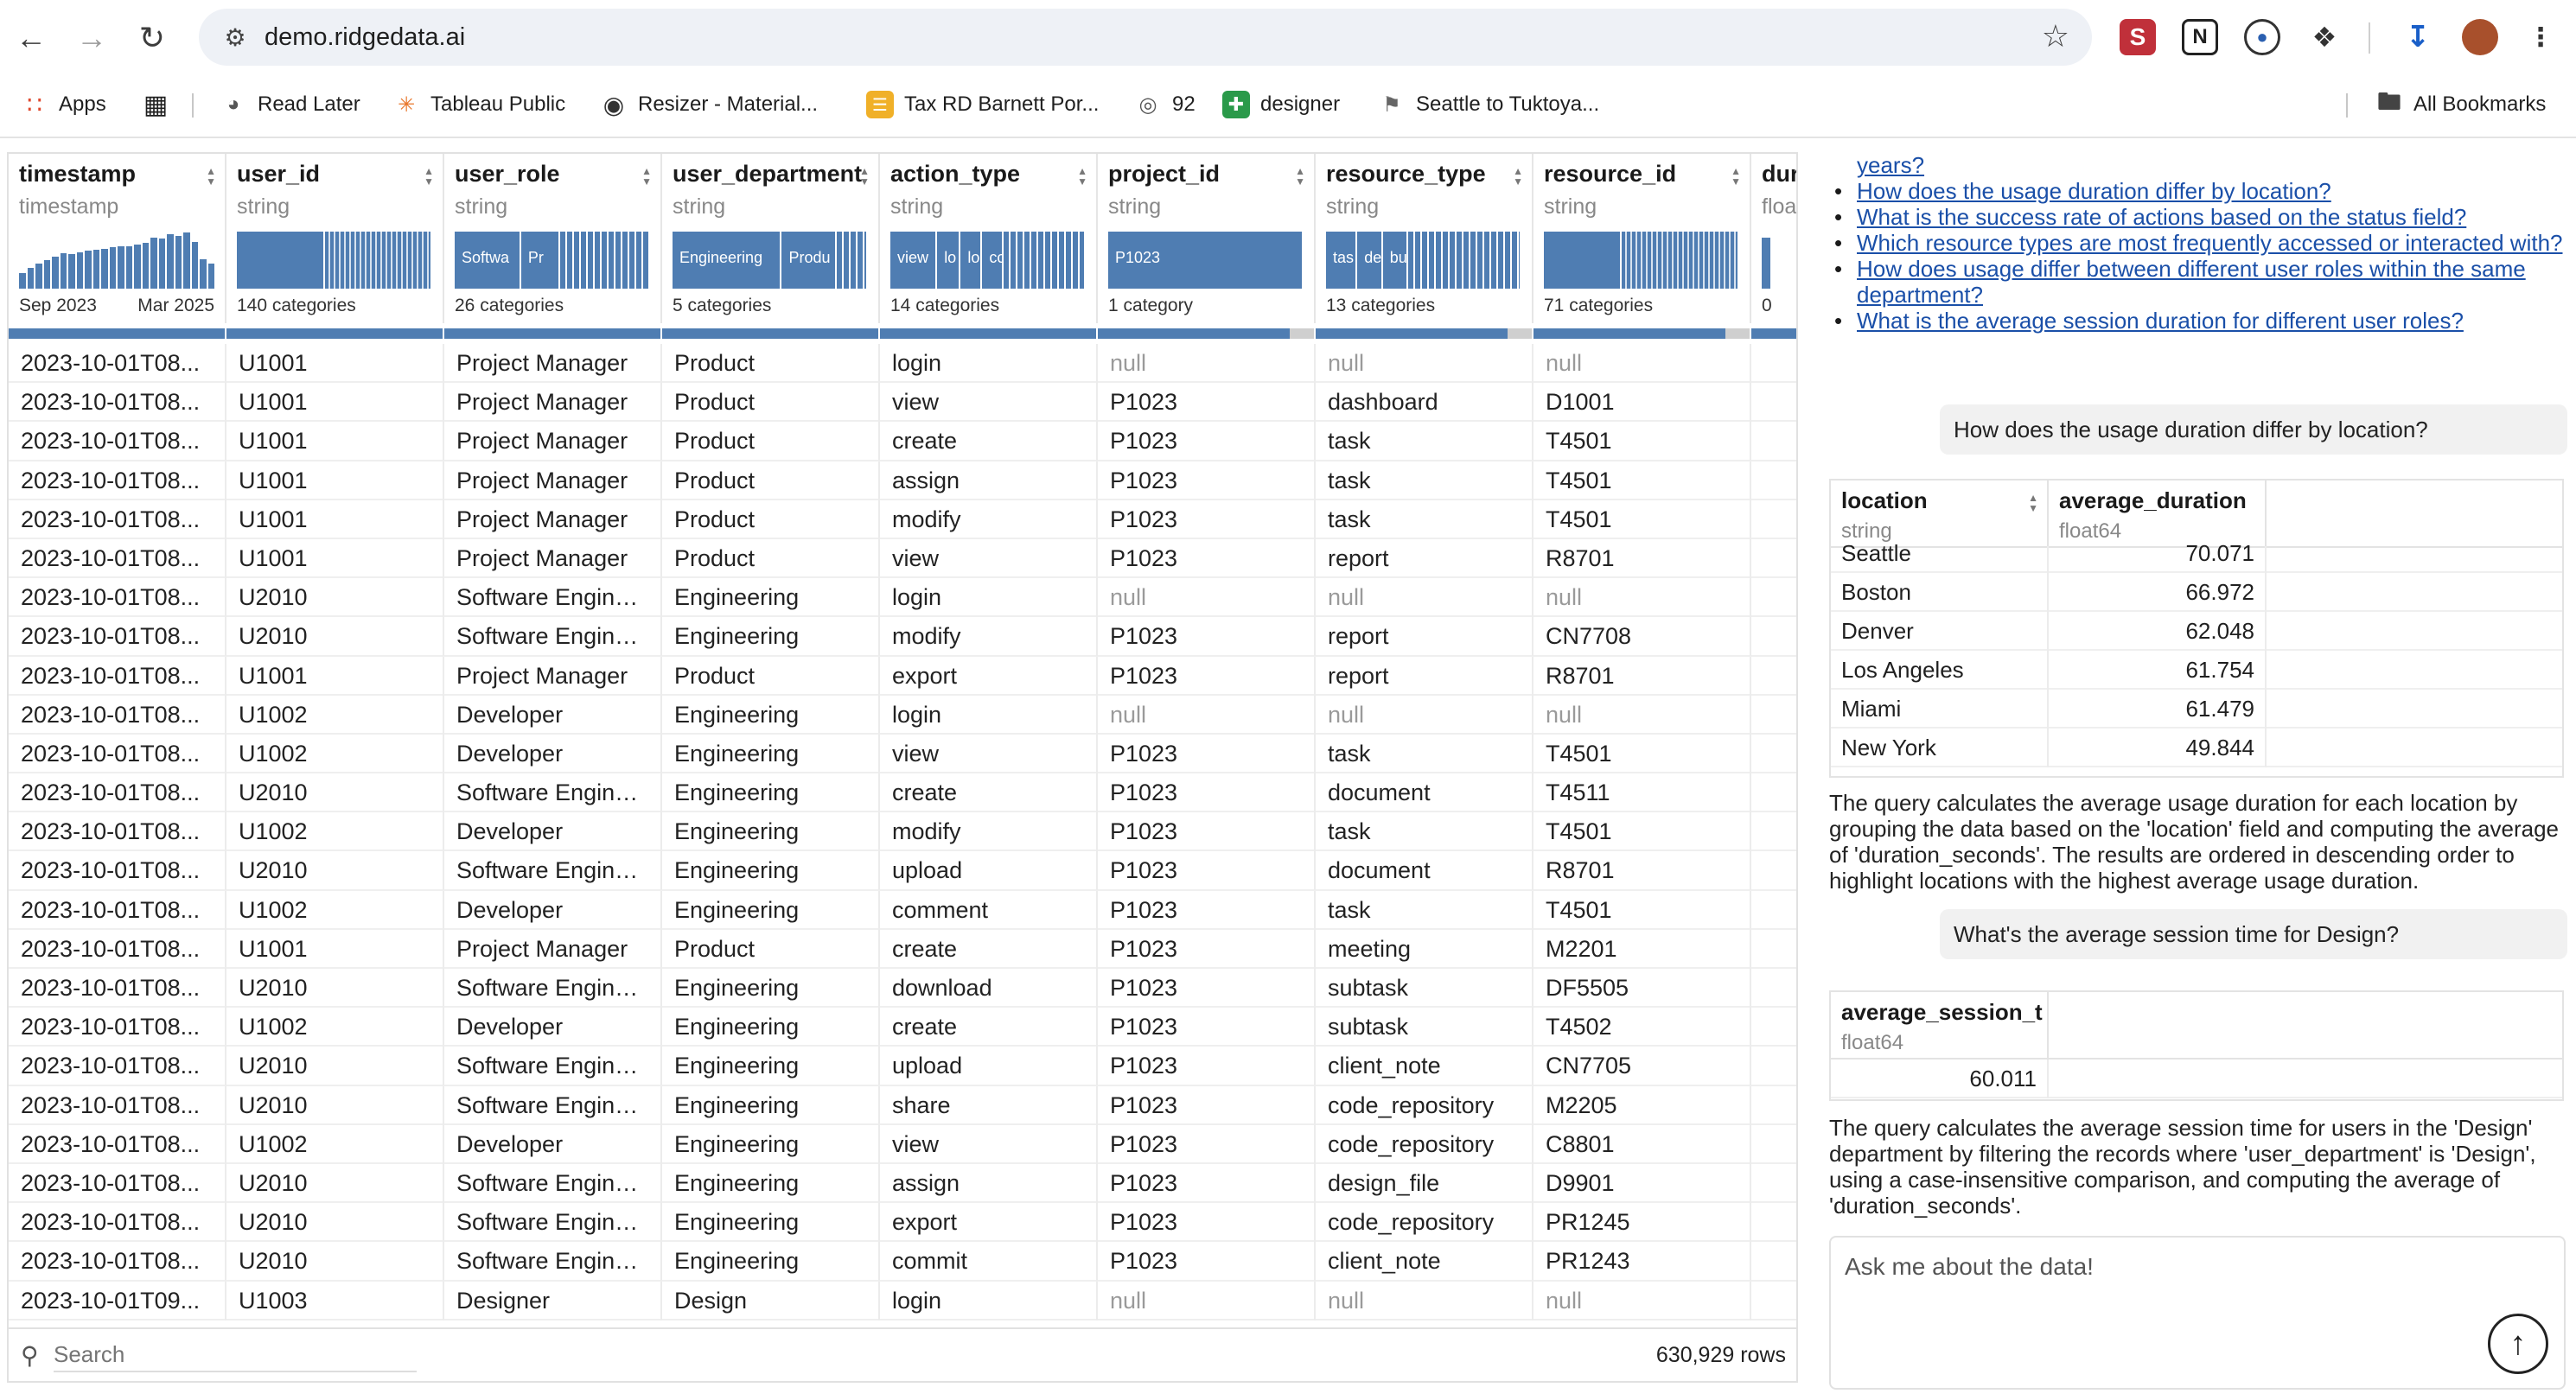  Describe the element at coordinates (1424, 793) in the screenshot. I see `cell-resource_type: document` at that location.